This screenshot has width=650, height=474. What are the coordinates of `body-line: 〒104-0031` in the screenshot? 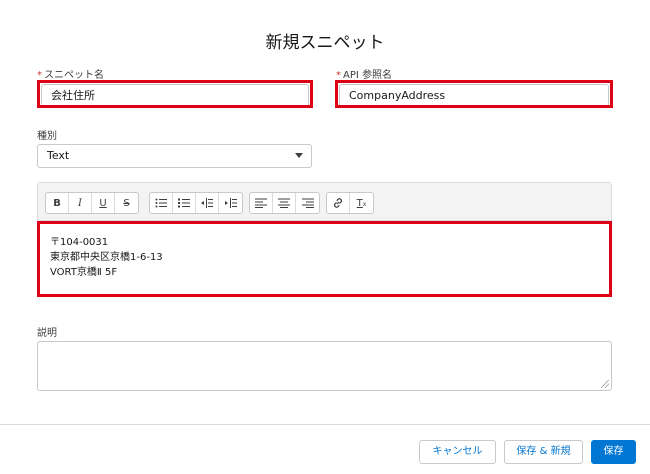 It's located at (79, 242).